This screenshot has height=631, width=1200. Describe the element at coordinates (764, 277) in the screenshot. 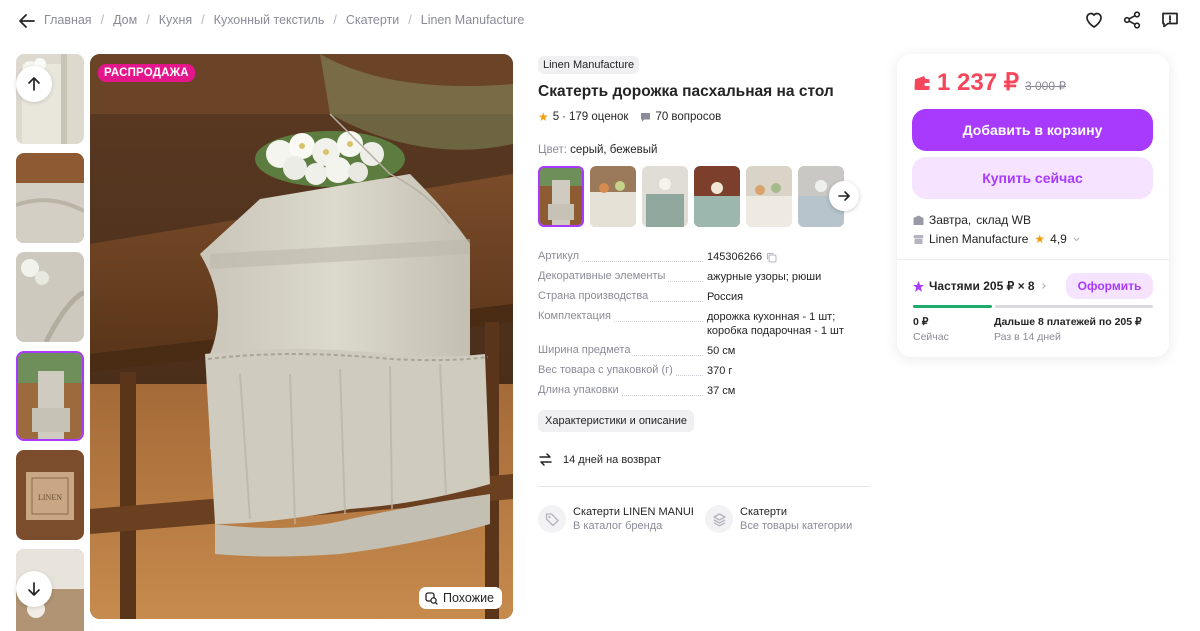

I see `spec-value: ажурные узоры; рюши` at that location.